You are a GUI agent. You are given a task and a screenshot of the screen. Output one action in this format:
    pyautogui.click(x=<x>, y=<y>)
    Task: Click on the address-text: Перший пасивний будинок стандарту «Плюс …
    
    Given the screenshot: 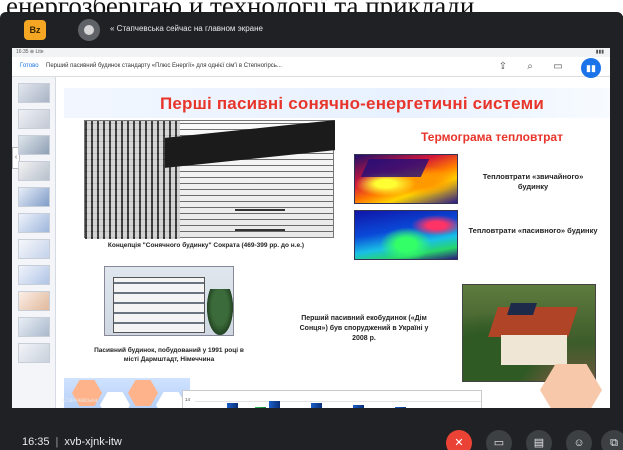 What is the action you would take?
    pyautogui.click(x=164, y=66)
    